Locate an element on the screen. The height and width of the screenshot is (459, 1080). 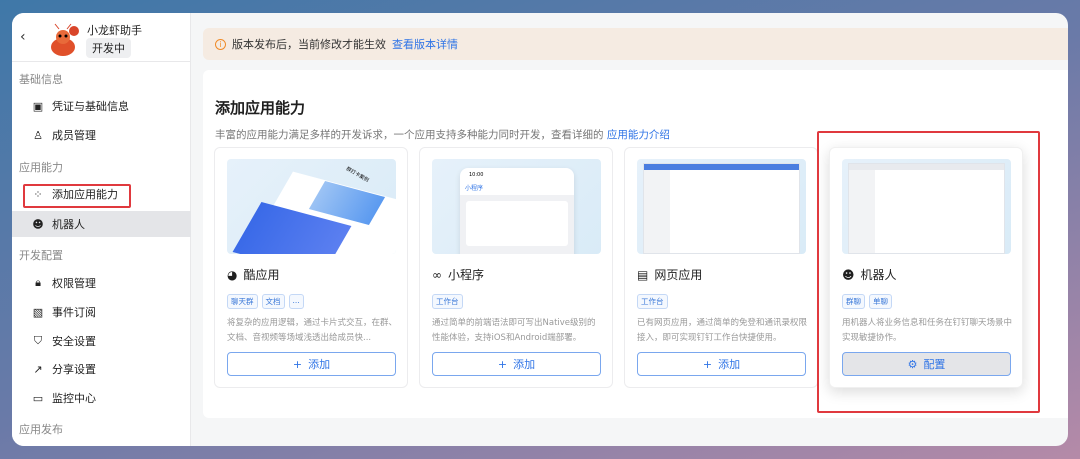
chevron-left-icon: ‹ is located at coordinates (23, 37).